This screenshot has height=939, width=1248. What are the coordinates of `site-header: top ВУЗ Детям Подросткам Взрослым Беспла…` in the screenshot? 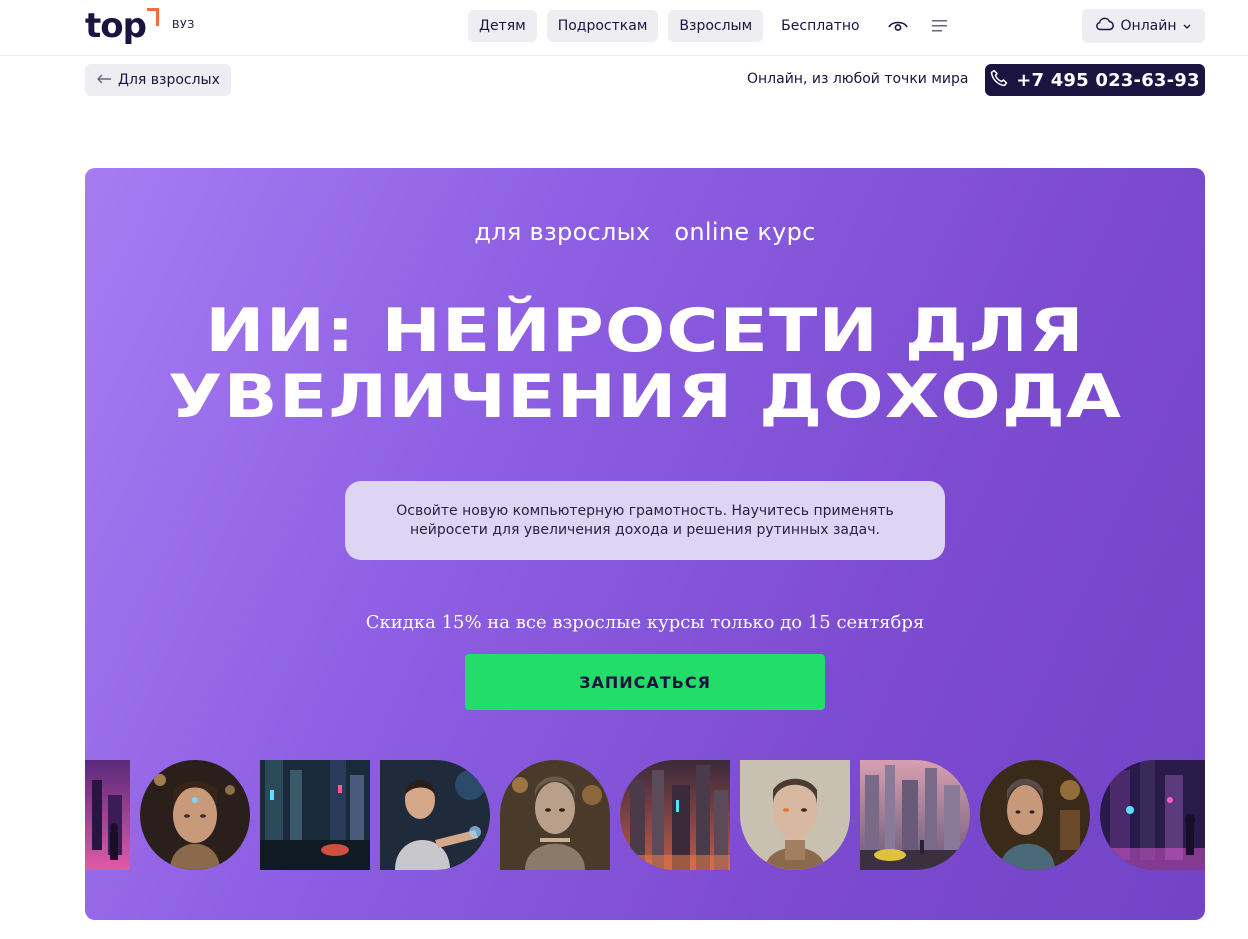 It's located at (624, 28).